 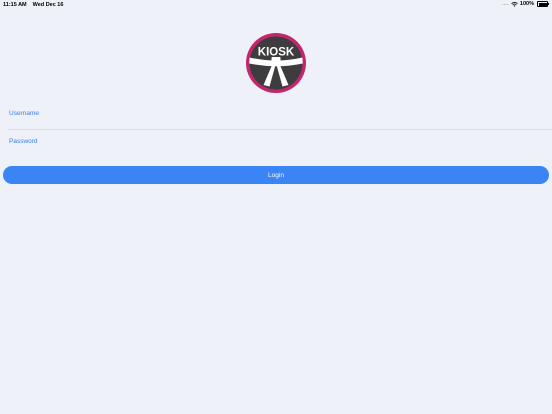 I want to click on password-input, so click(x=278, y=151).